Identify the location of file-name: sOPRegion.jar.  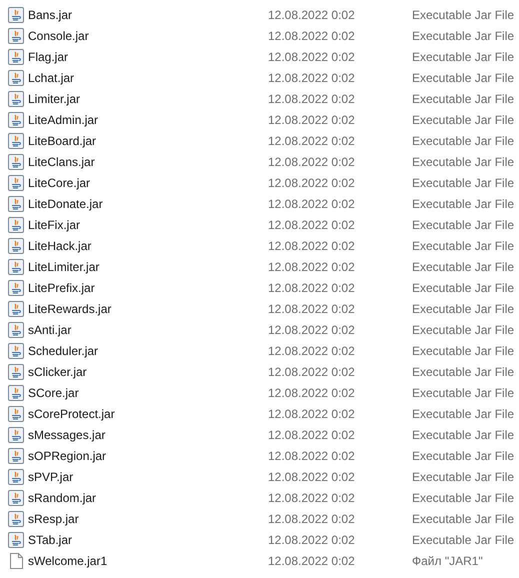
(148, 455).